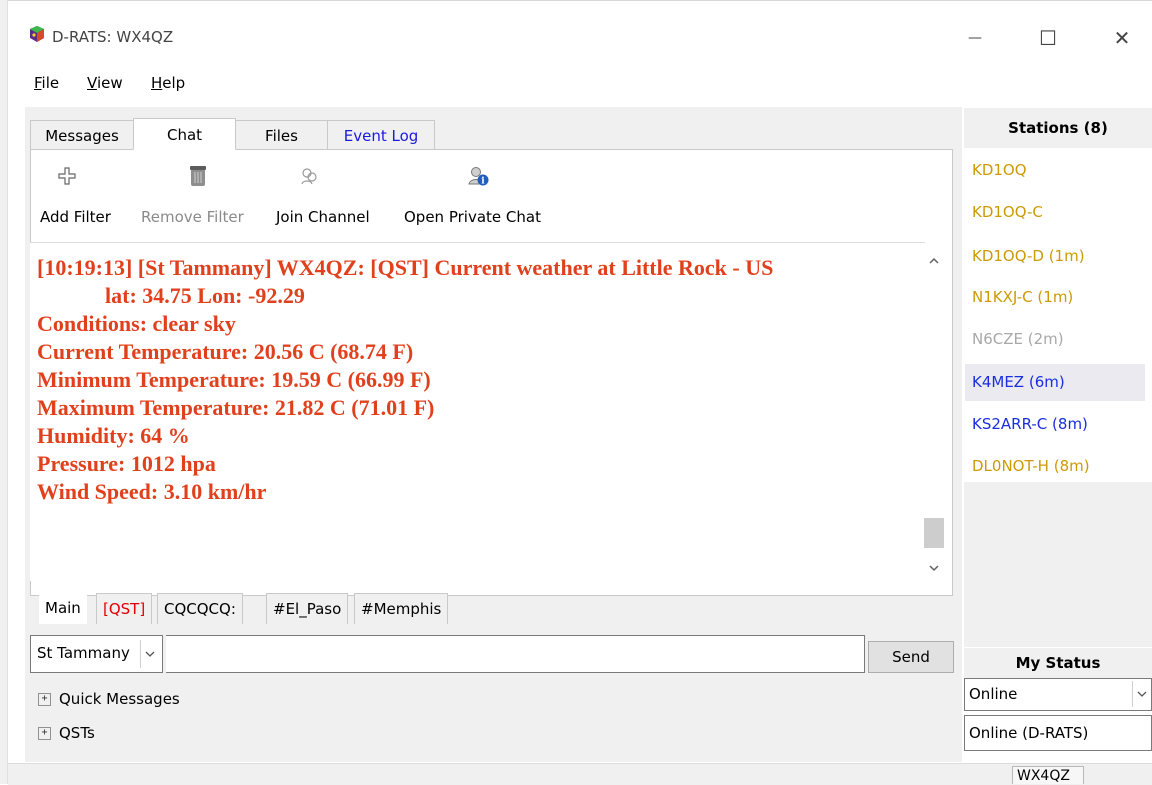 Image resolution: width=1152 pixels, height=785 pixels. I want to click on status-select: Online, so click(1058, 694).